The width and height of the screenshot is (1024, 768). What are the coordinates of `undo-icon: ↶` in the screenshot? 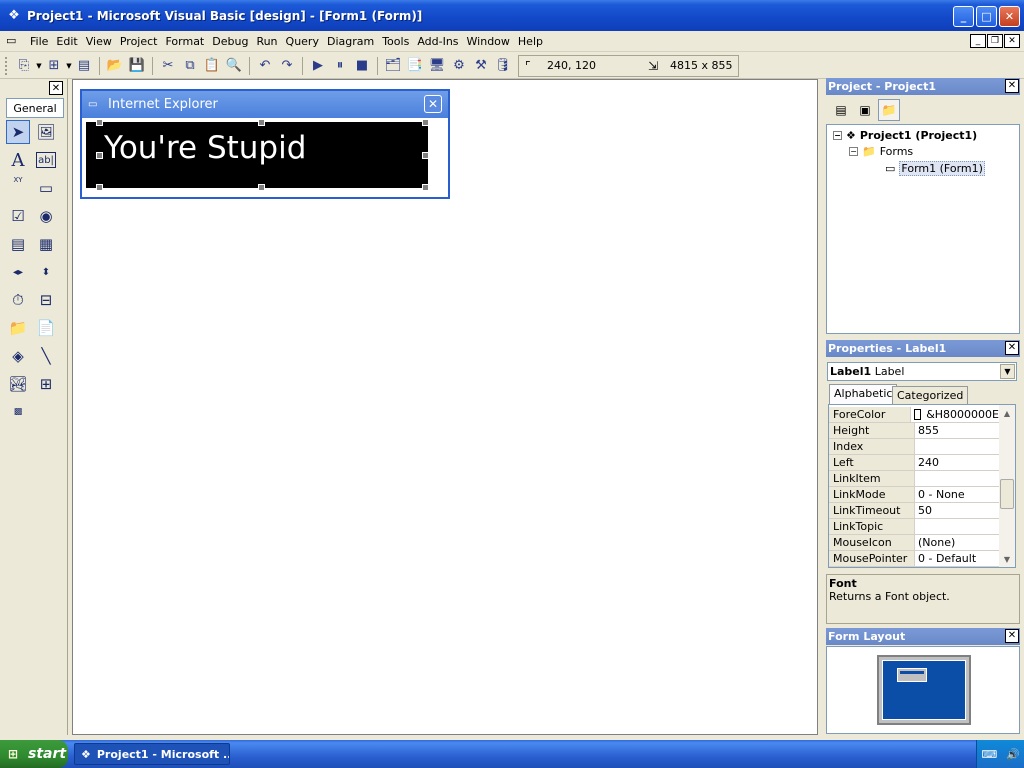 It's located at (265, 66).